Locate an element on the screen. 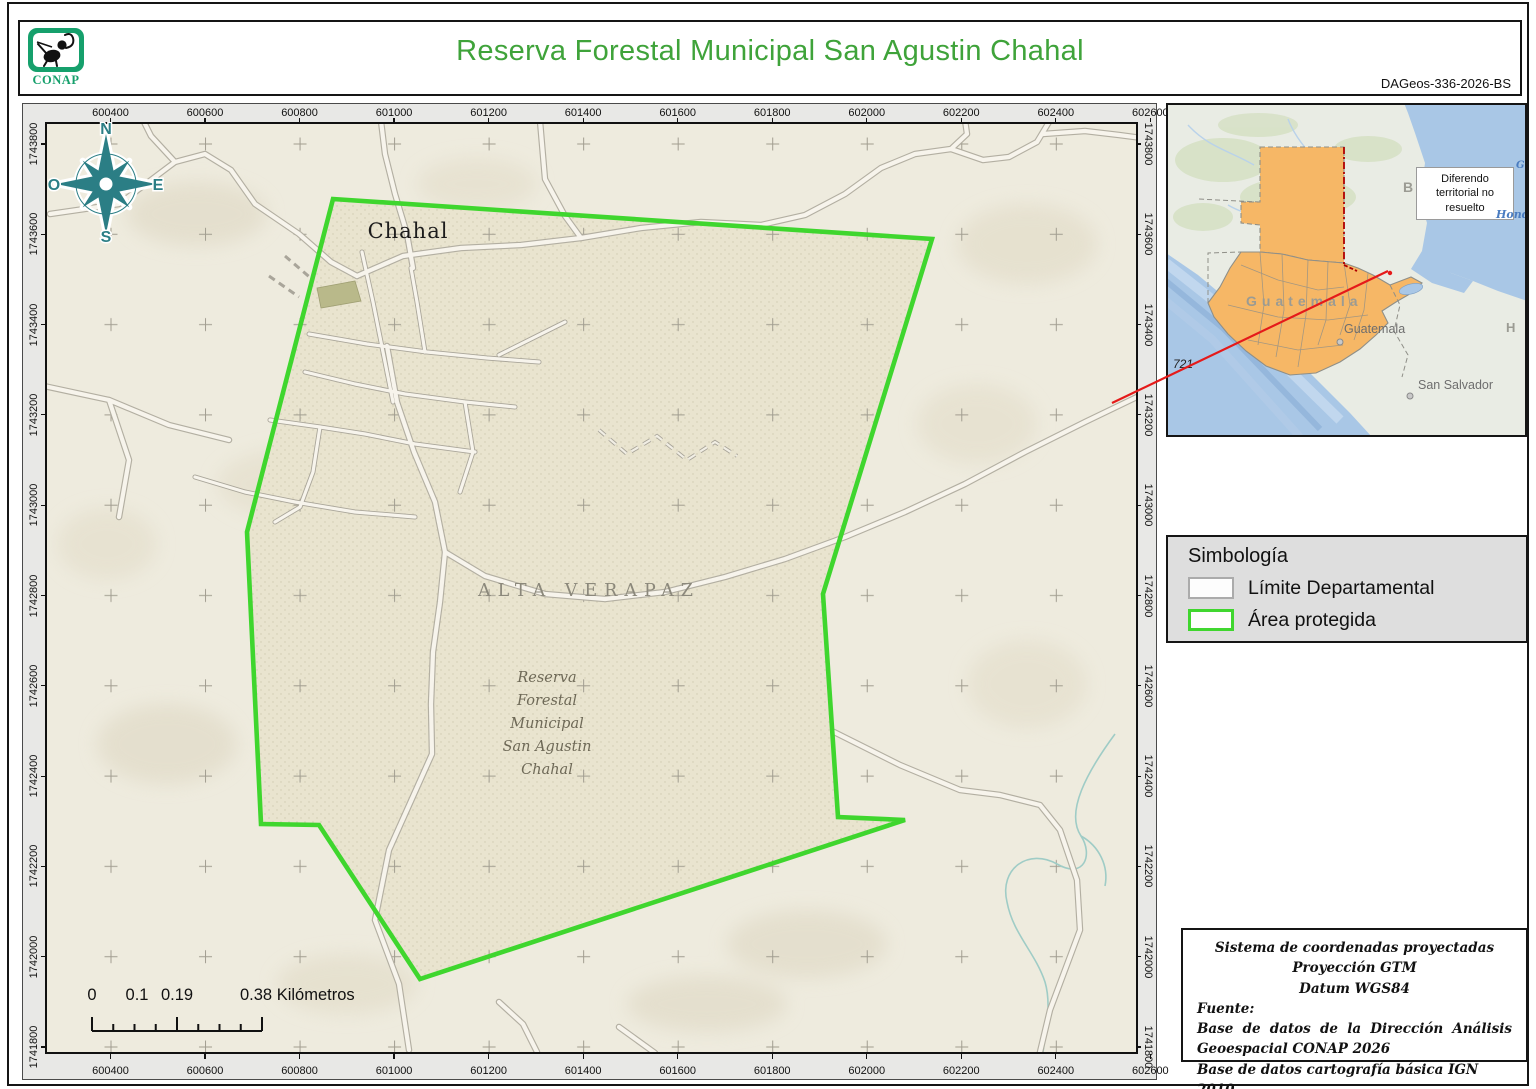 The width and height of the screenshot is (1536, 1089). scale-label-038: 0.38 Kilómetros is located at coordinates (297, 995).